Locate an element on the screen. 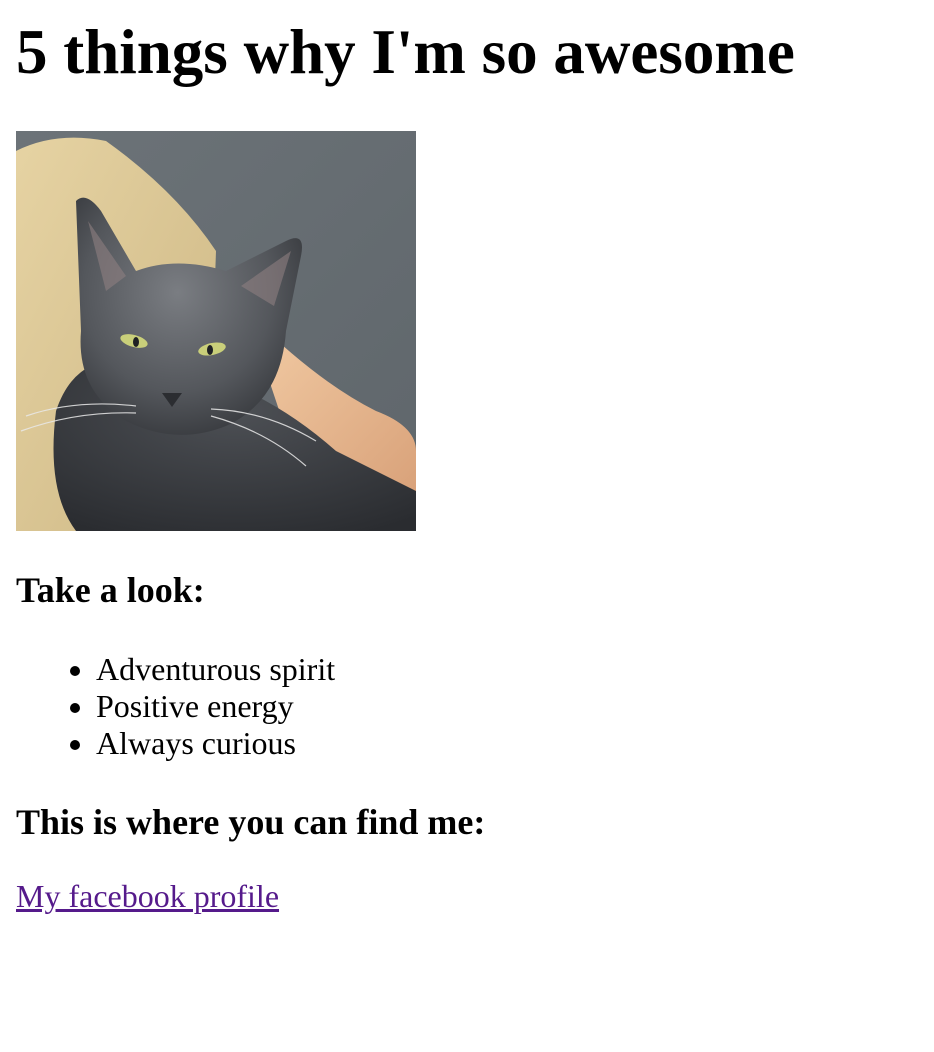  list-item: Positive energy is located at coordinates (507, 706).